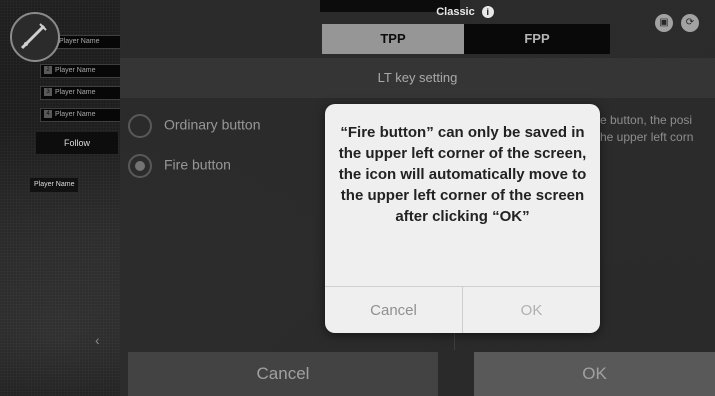 The image size is (715, 396). I want to click on weapon-emblem-icon, so click(35, 37).